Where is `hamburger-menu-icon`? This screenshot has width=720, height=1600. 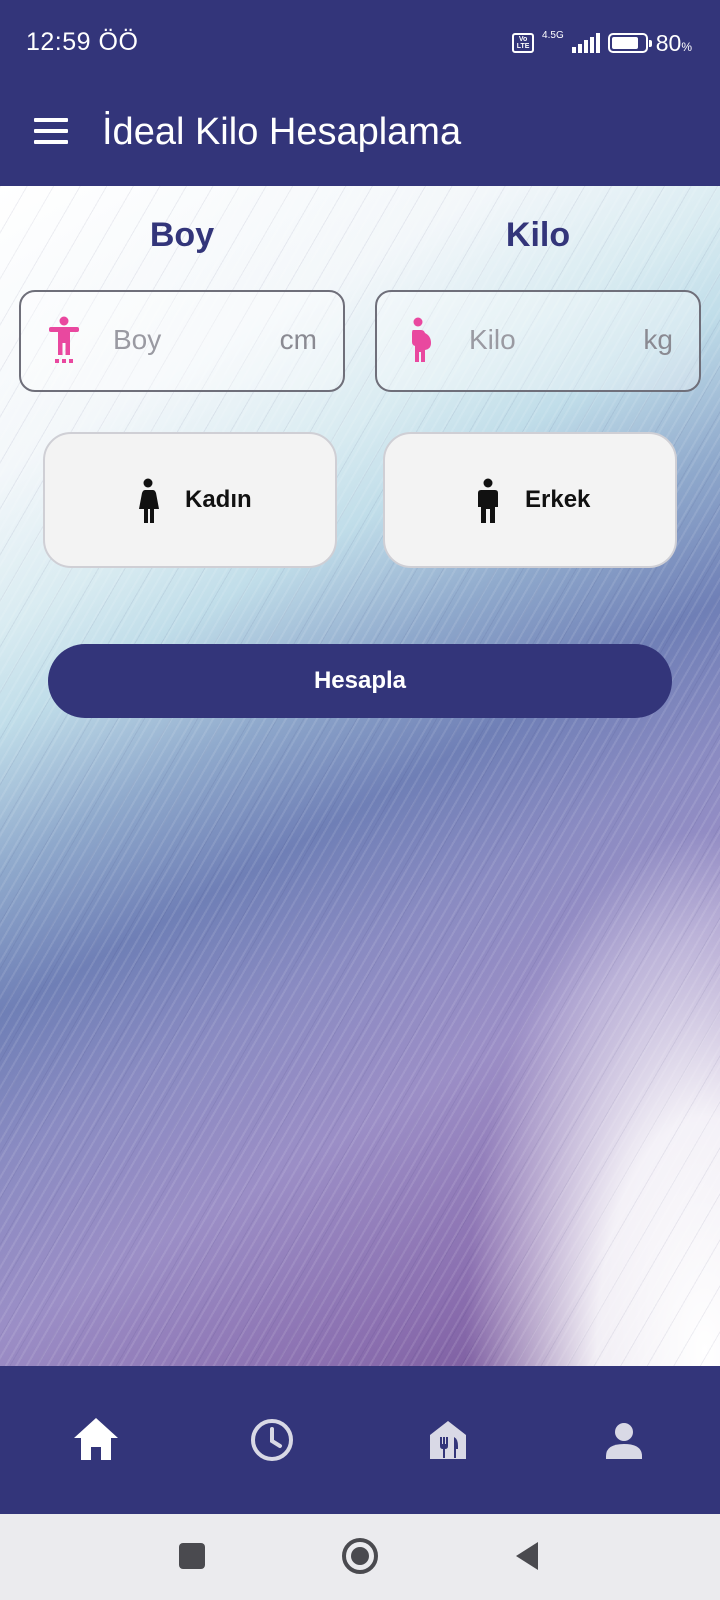 hamburger-menu-icon is located at coordinates (52, 134).